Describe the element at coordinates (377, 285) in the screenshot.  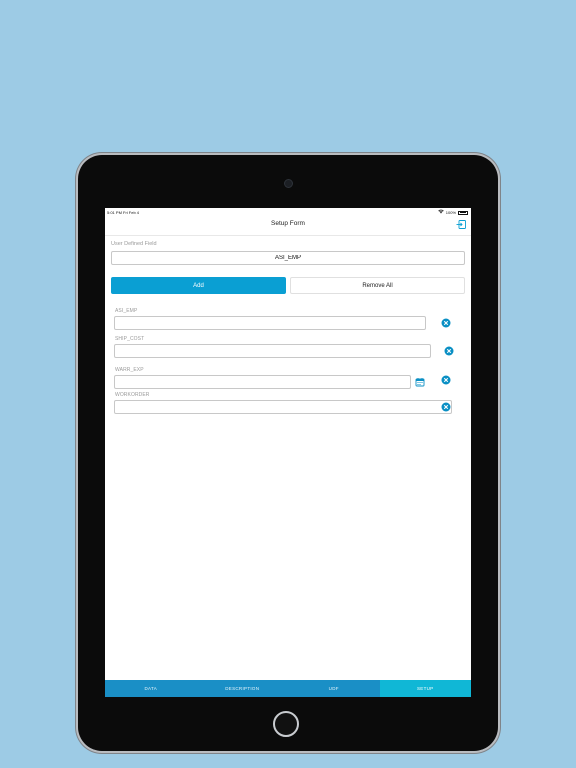
I see `remove-all-button: Remove All` at that location.